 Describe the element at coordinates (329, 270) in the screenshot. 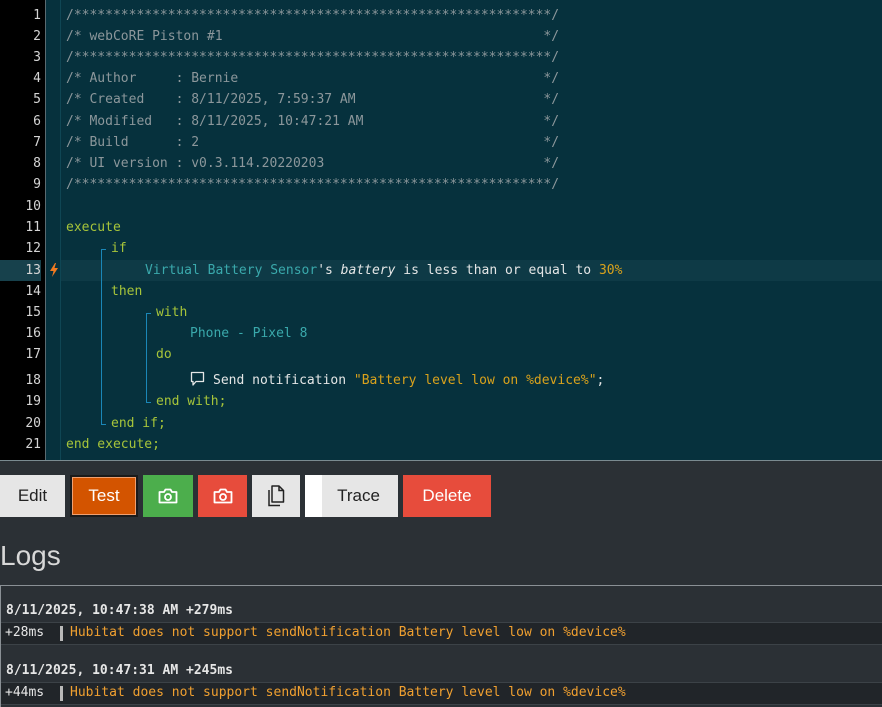

I see `condition-possessive: 's` at that location.